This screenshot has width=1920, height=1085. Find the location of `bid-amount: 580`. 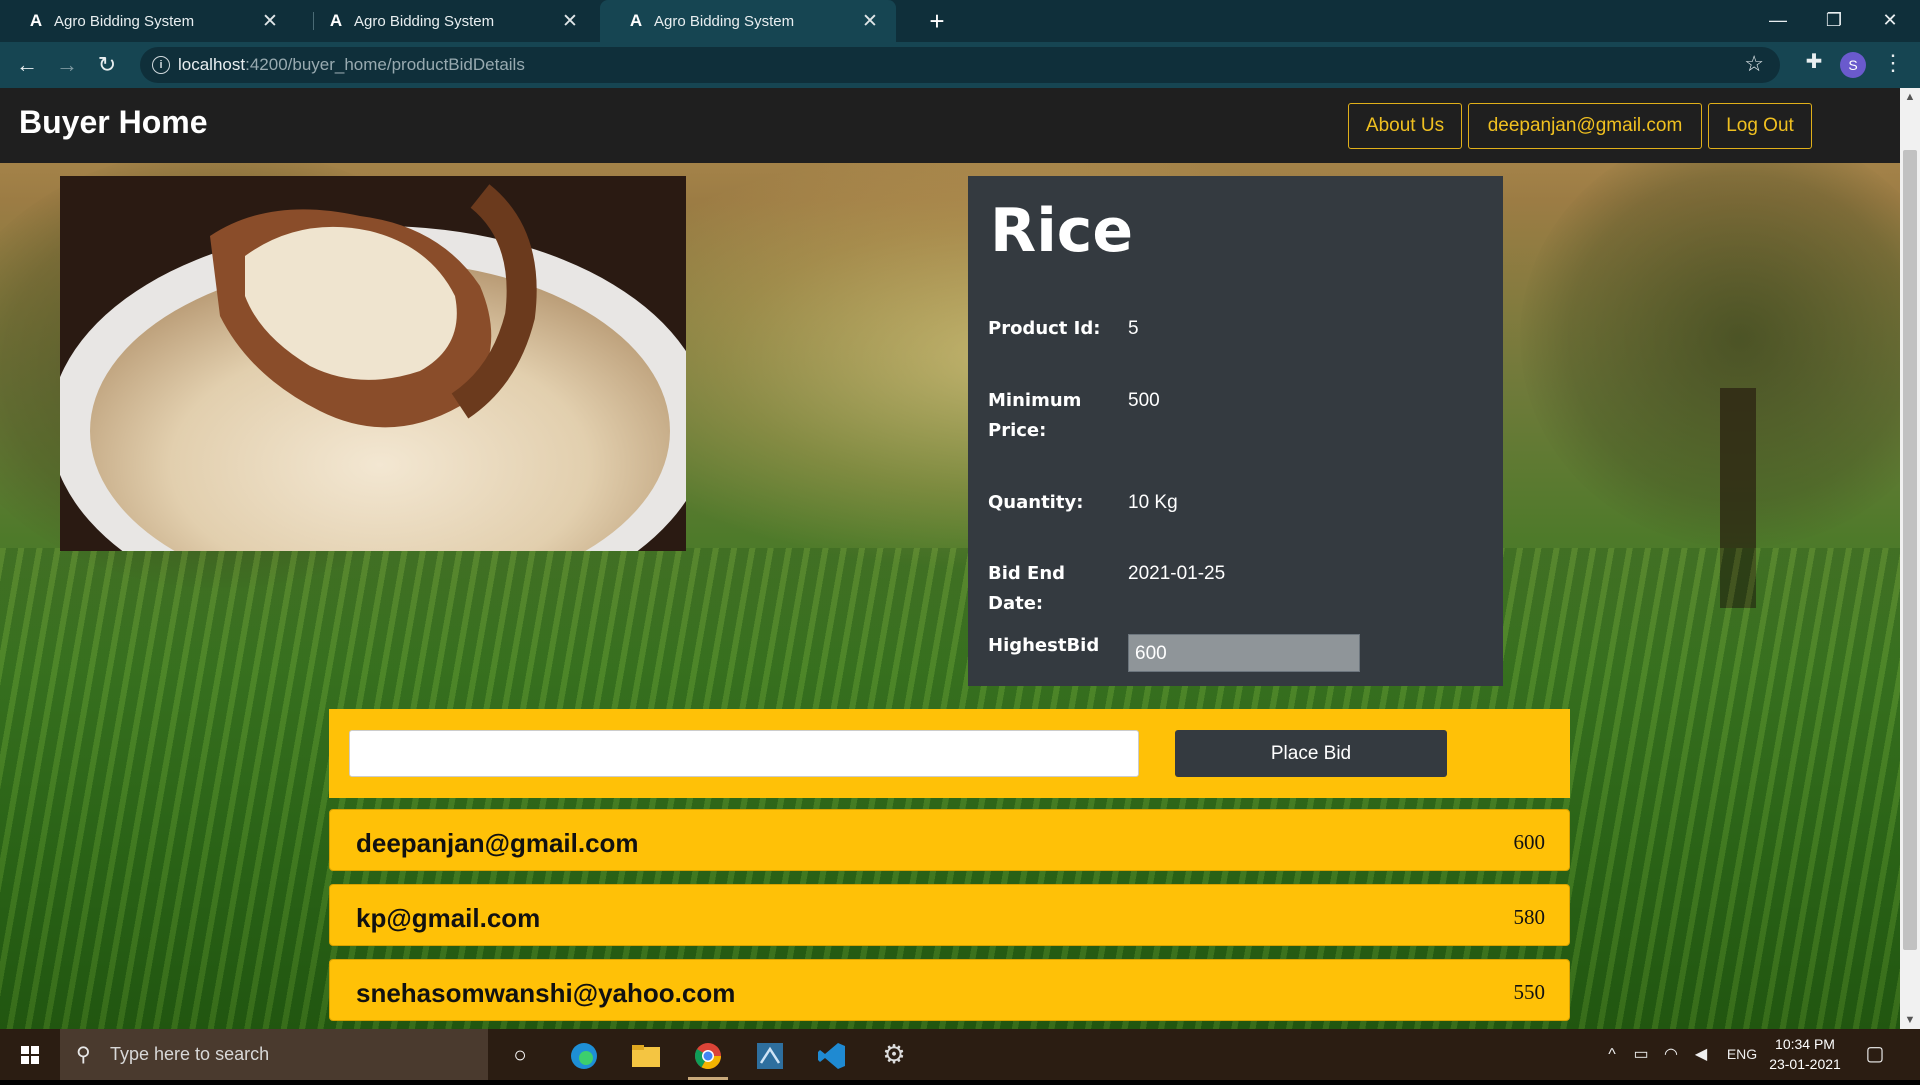

bid-amount: 580 is located at coordinates (1529, 917).